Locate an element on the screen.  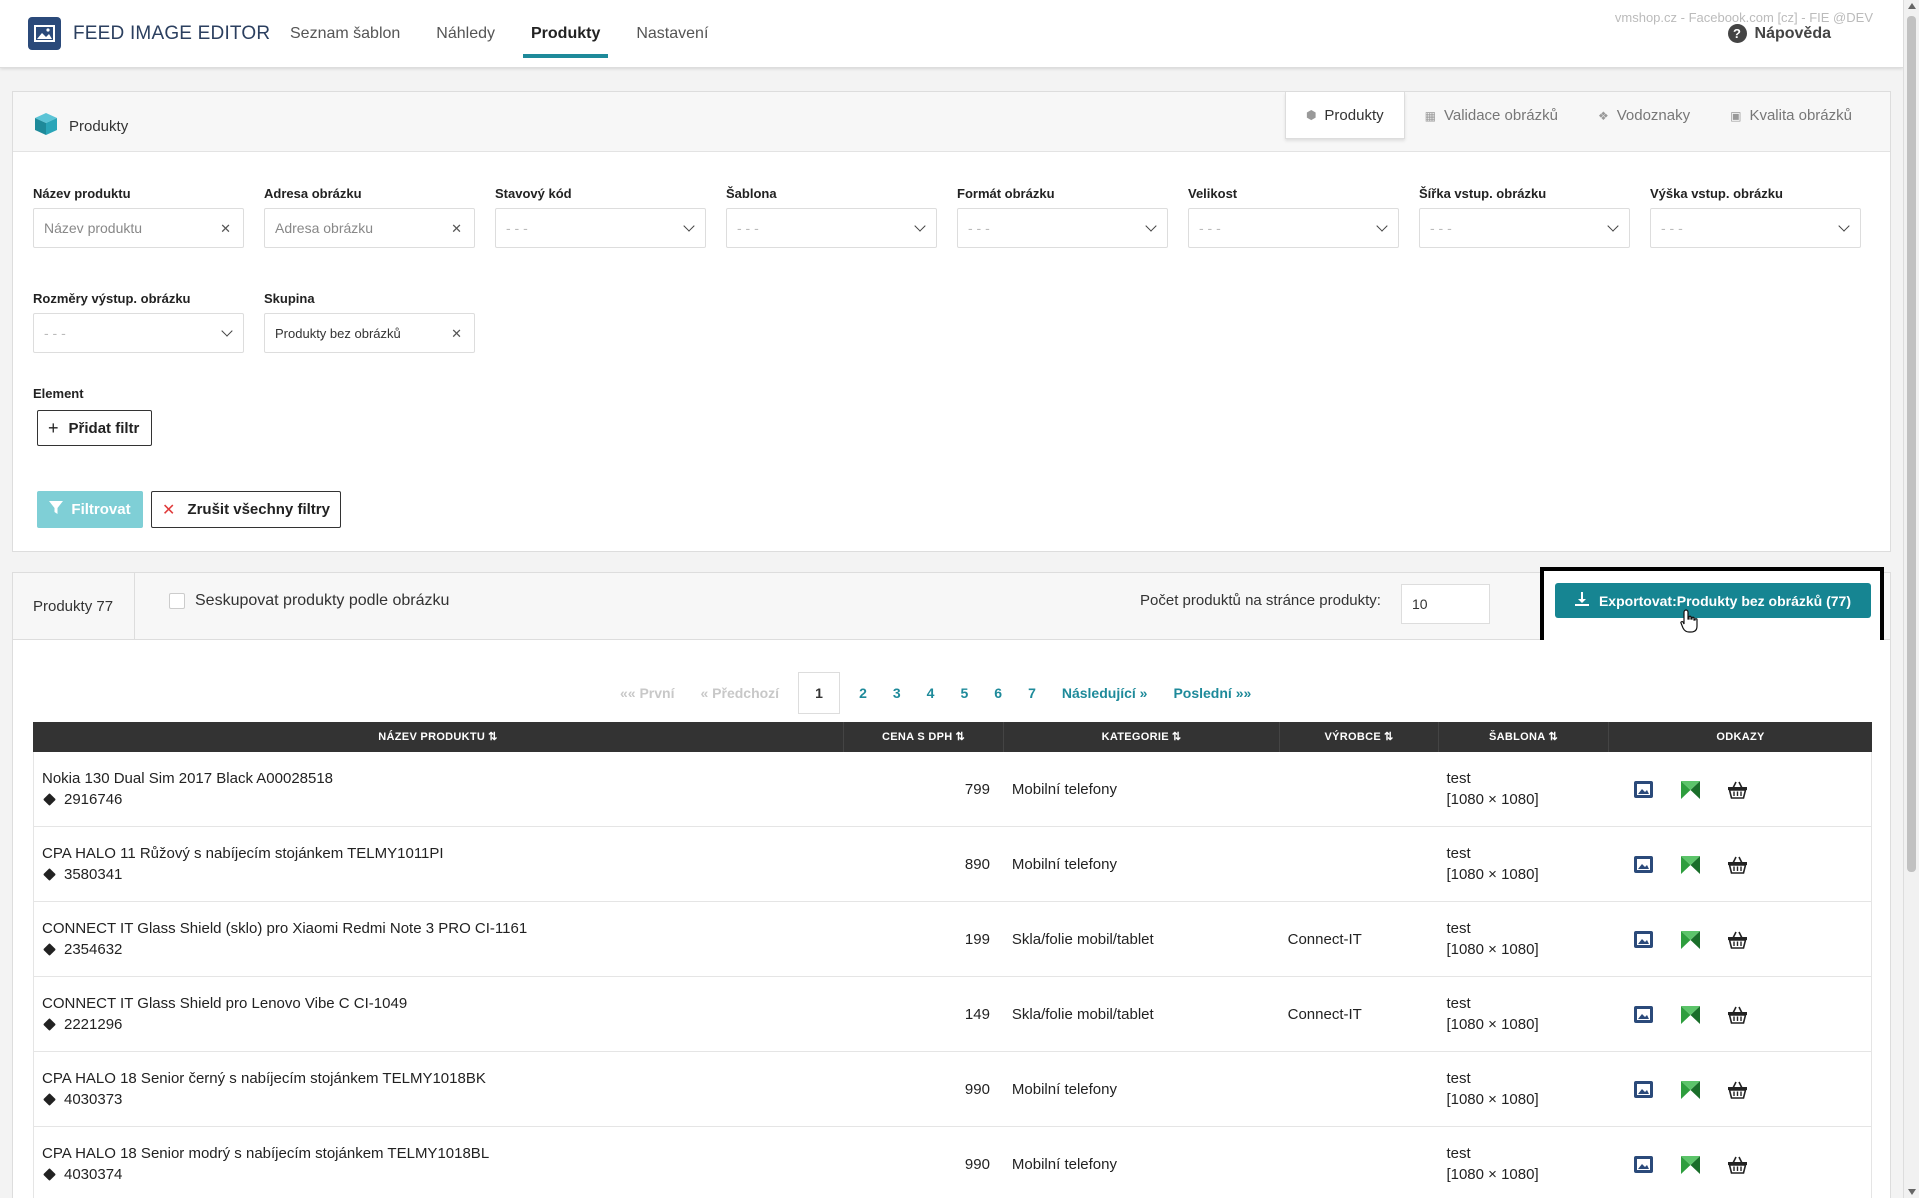
input-height-select: - - - is located at coordinates (1755, 228).